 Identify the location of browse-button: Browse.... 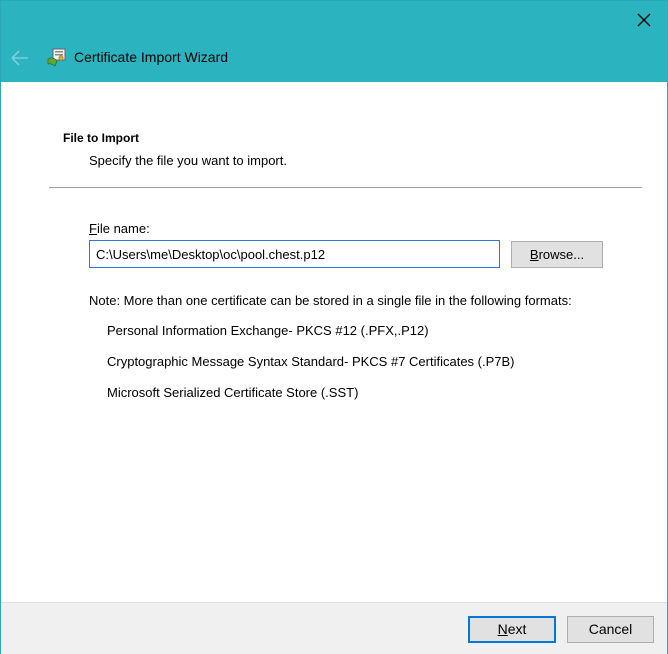
(557, 254).